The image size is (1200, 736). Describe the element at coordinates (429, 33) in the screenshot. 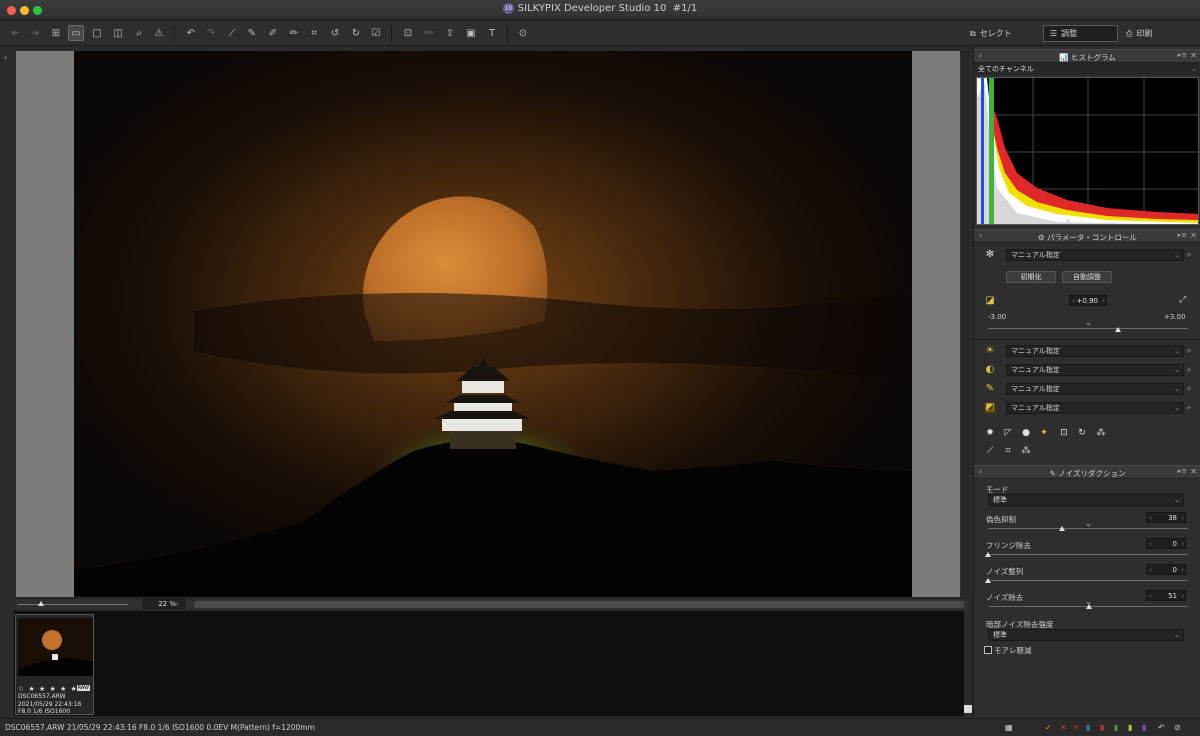

I see `link-icon: ⚯` at that location.